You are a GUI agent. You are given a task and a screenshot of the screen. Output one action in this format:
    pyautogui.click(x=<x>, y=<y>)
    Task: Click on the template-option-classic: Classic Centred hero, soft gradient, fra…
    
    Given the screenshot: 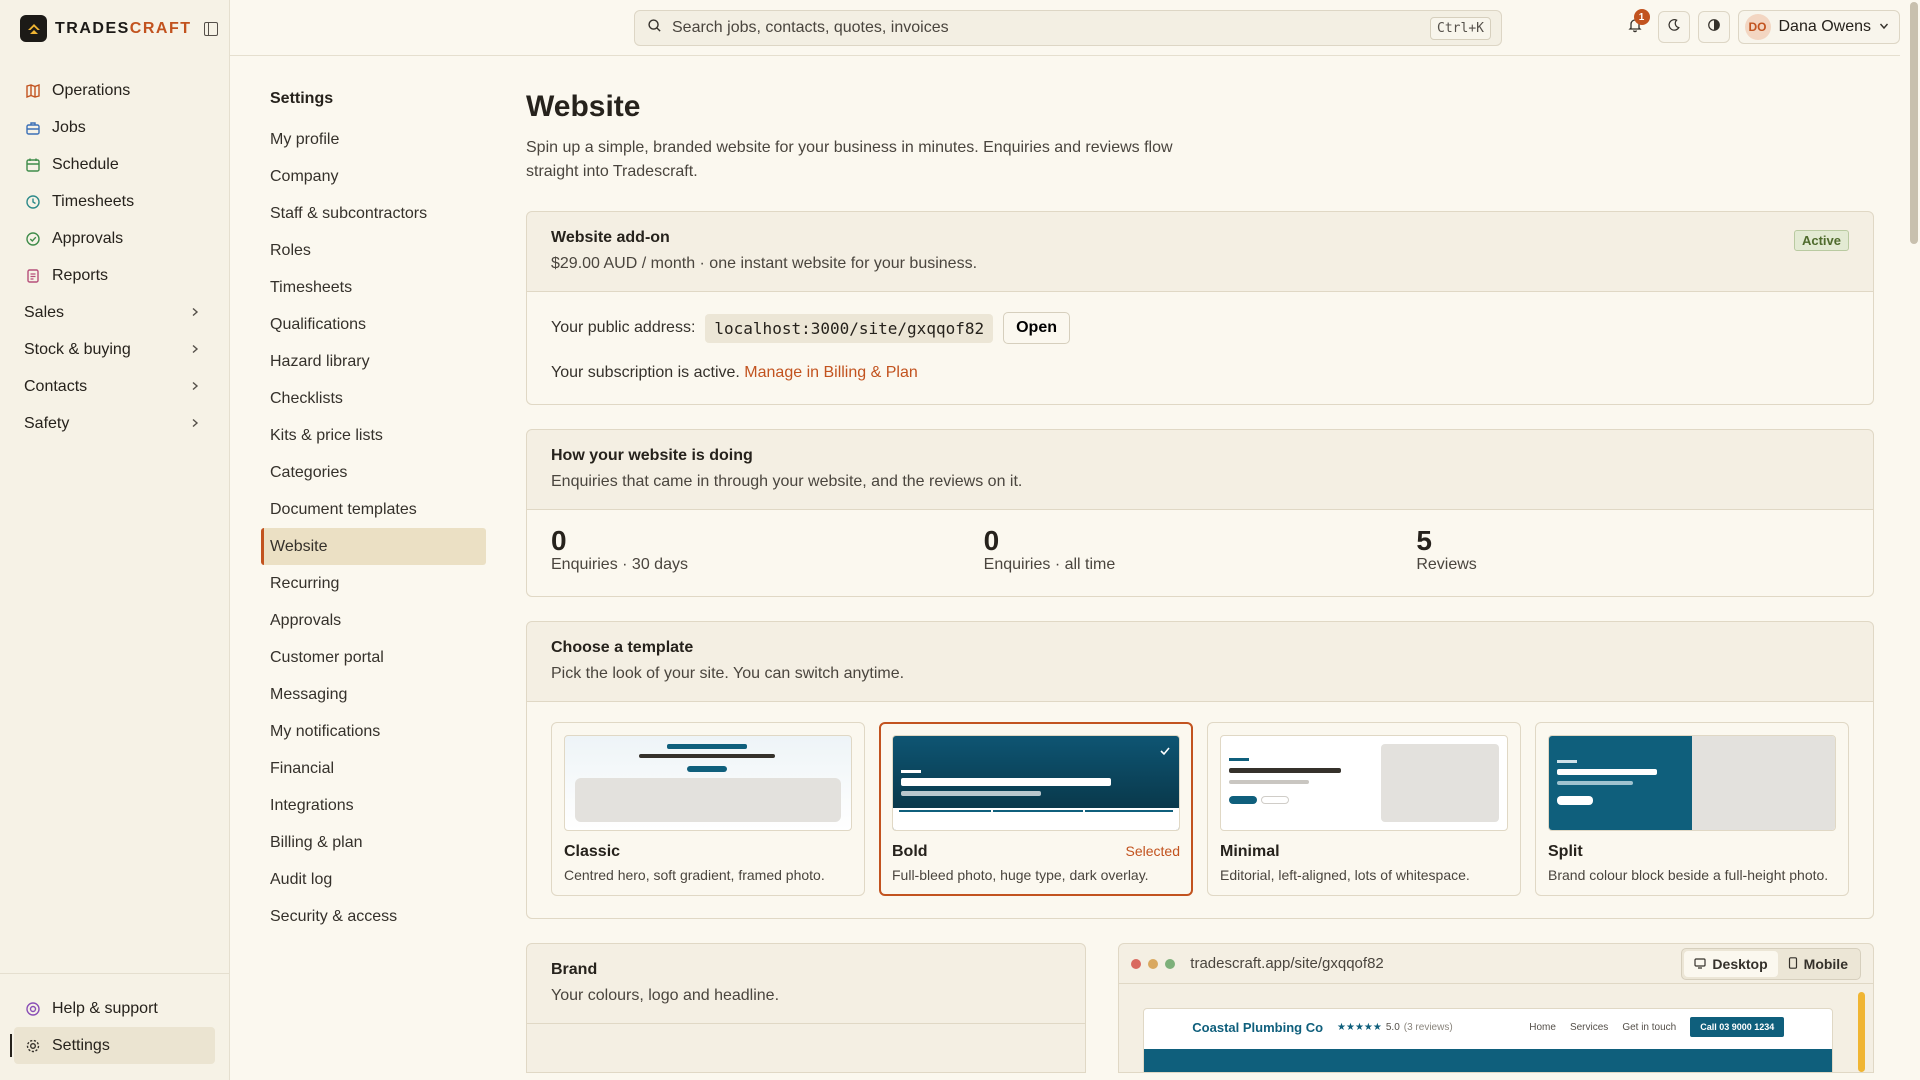 What is the action you would take?
    pyautogui.click(x=708, y=809)
    